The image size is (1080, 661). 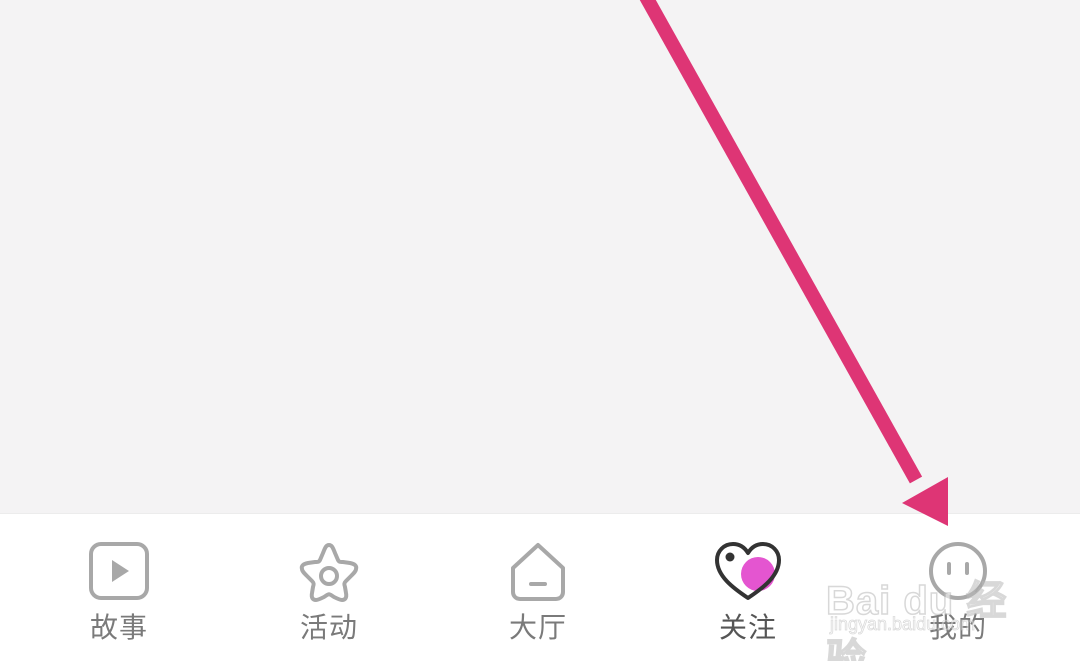 I want to click on tab-activity: 活动, so click(x=329, y=587).